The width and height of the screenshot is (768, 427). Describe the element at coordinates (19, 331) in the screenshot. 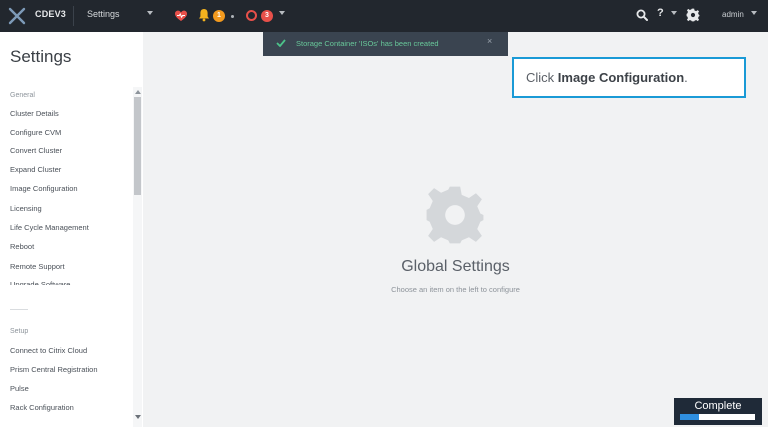

I see `section-label-setup: Setup` at that location.